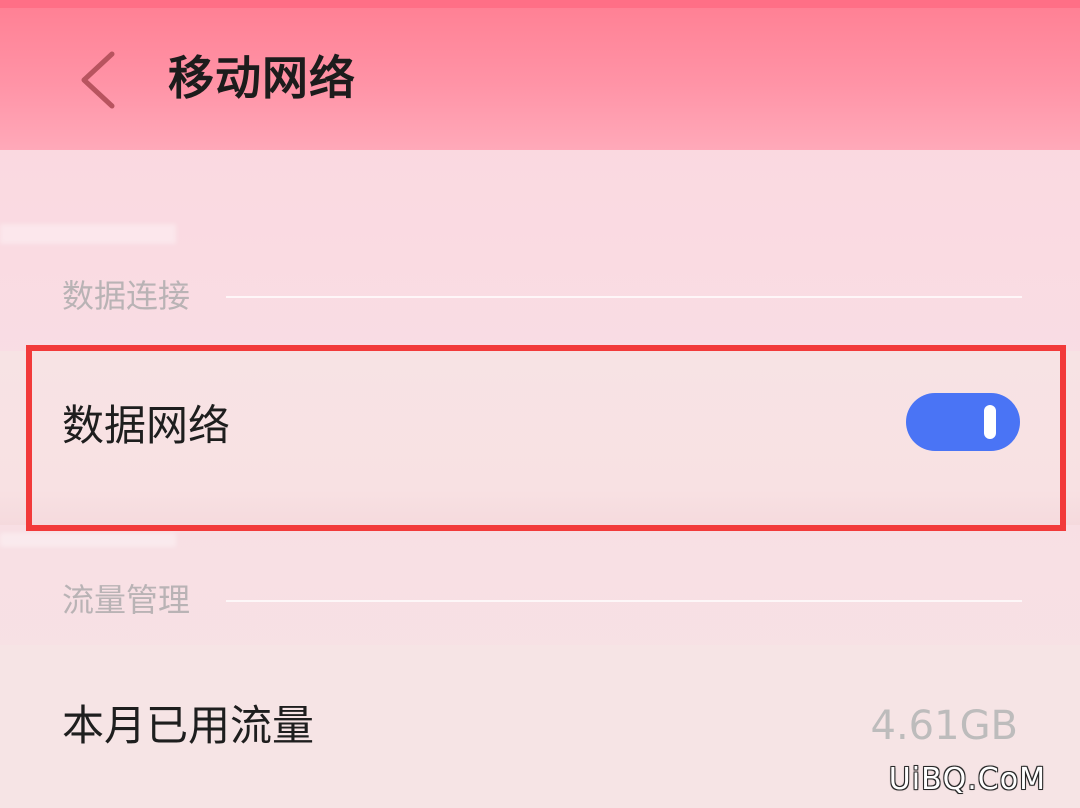 The width and height of the screenshot is (1080, 808). I want to click on back-button, so click(101, 80).